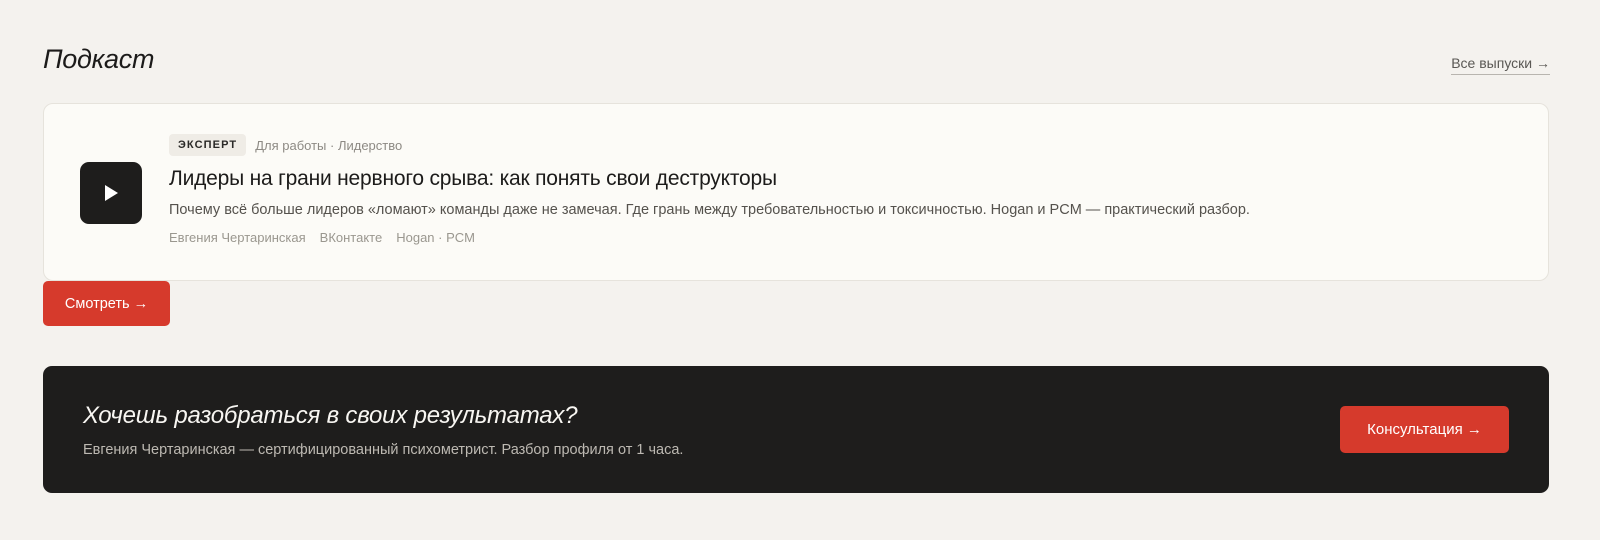 The image size is (1600, 540). What do you see at coordinates (208, 145) in the screenshot?
I see `episode-badge: ЭКСПЕРТ` at bounding box center [208, 145].